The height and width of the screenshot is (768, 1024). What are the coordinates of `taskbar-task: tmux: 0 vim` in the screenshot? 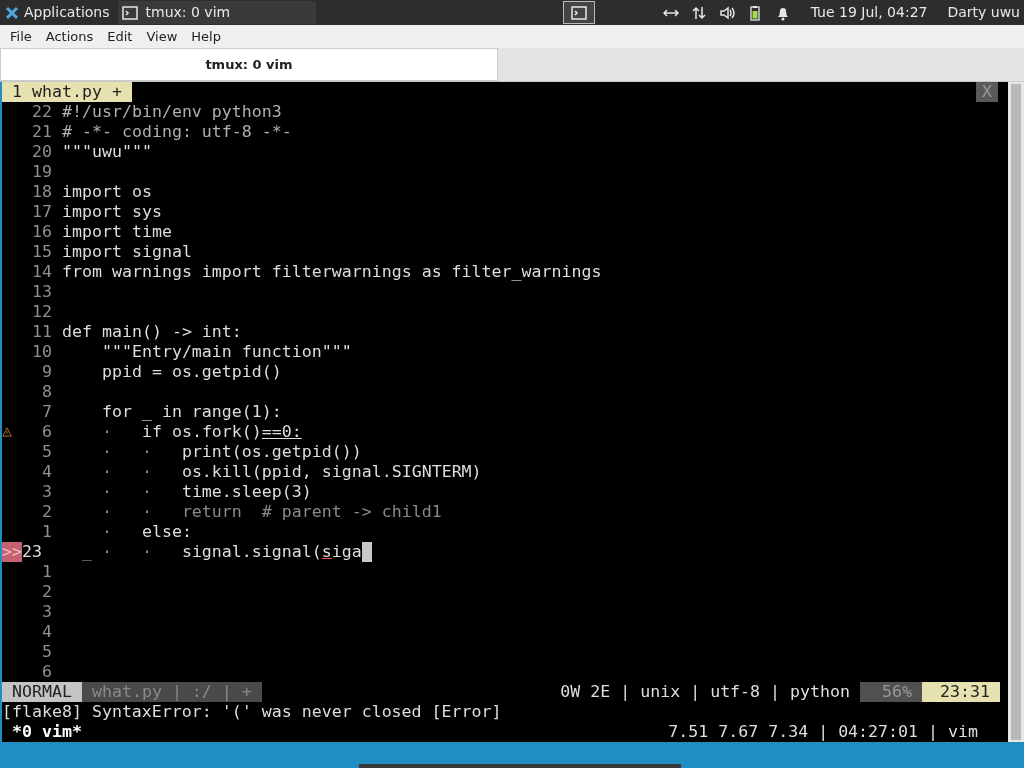 It's located at (216, 12).